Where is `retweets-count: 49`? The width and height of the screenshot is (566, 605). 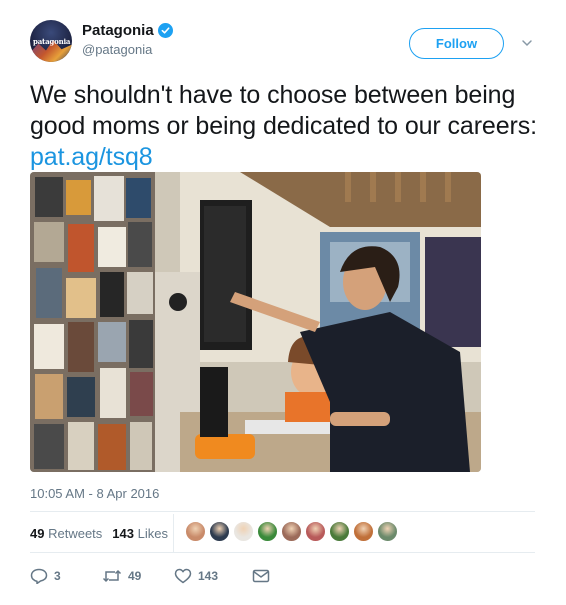 retweets-count: 49 is located at coordinates (37, 533).